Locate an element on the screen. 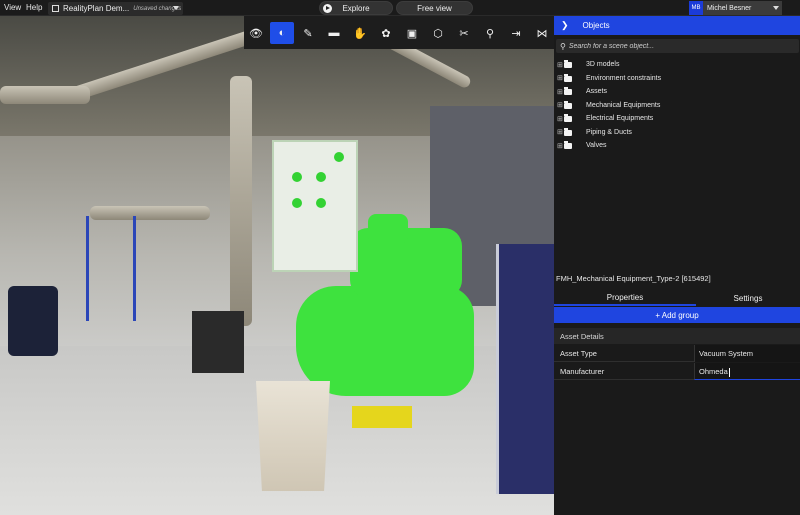 Image resolution: width=800 pixels, height=515 pixels. property-tabs: Properties Settings is located at coordinates (677, 298).